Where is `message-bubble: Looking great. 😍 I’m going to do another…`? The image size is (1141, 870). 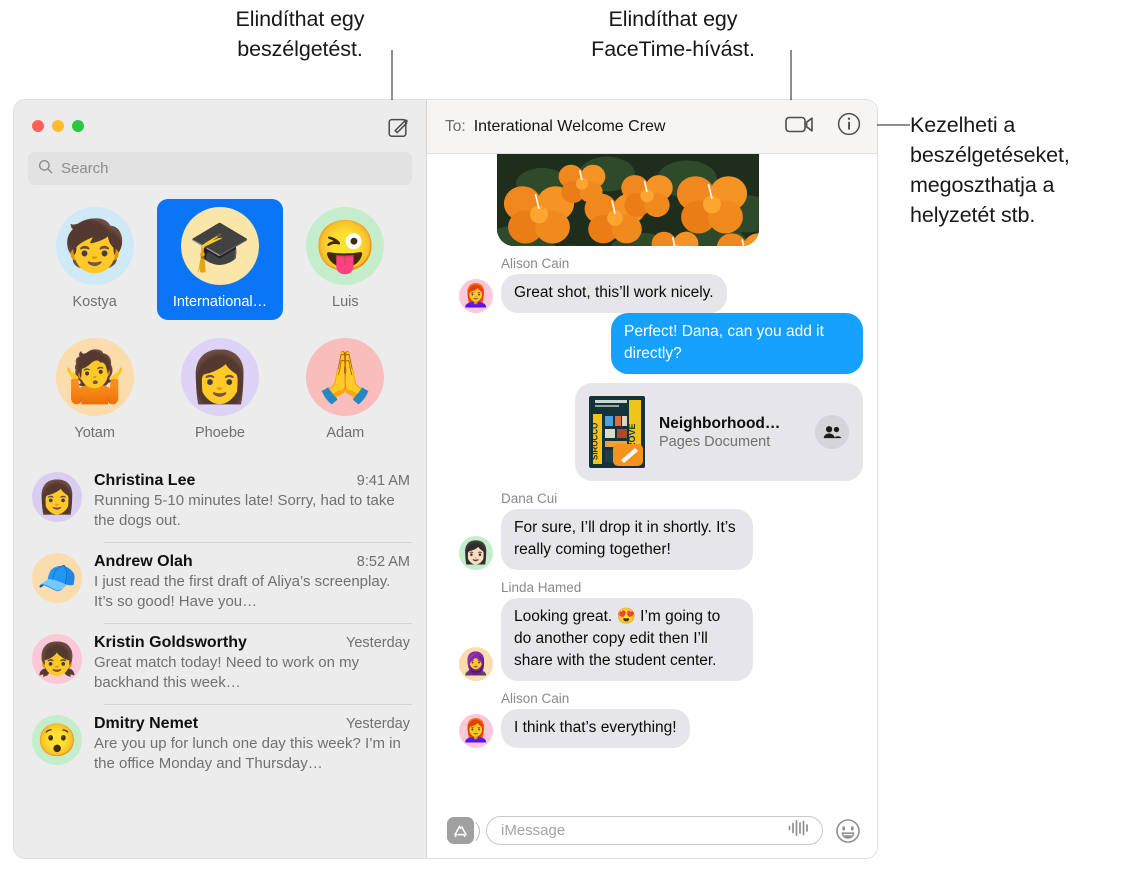 message-bubble: Looking great. 😍 I’m going to do another… is located at coordinates (627, 639).